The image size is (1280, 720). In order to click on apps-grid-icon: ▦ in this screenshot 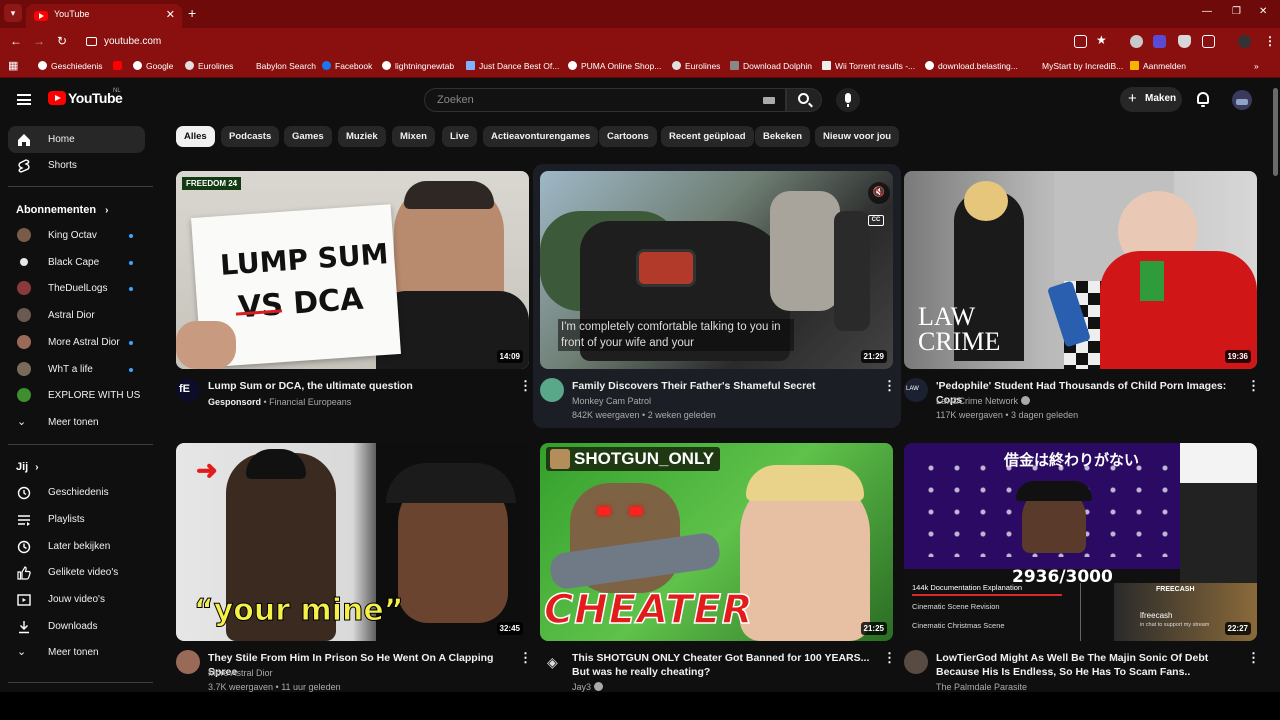, I will do `click(13, 65)`.